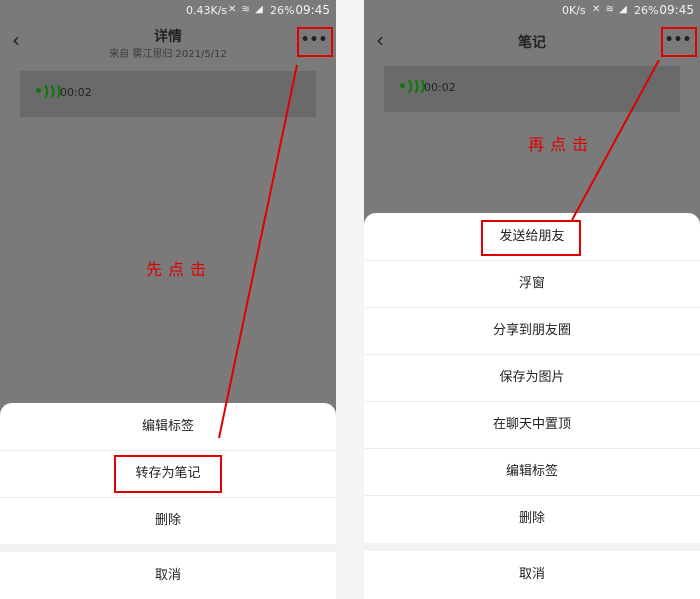 This screenshot has height=599, width=700. I want to click on network-speed: 0K/s, so click(574, 10).